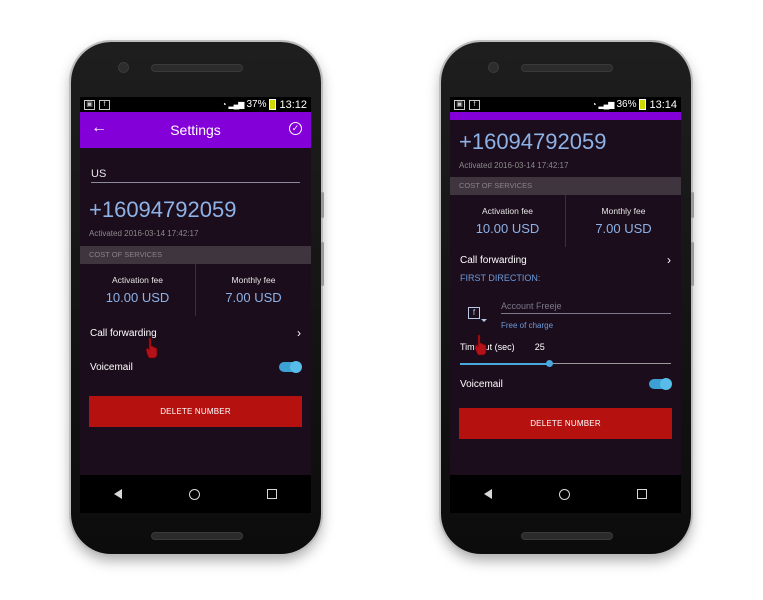  What do you see at coordinates (493, 260) in the screenshot?
I see `call-forwarding-label: Call forwarding` at bounding box center [493, 260].